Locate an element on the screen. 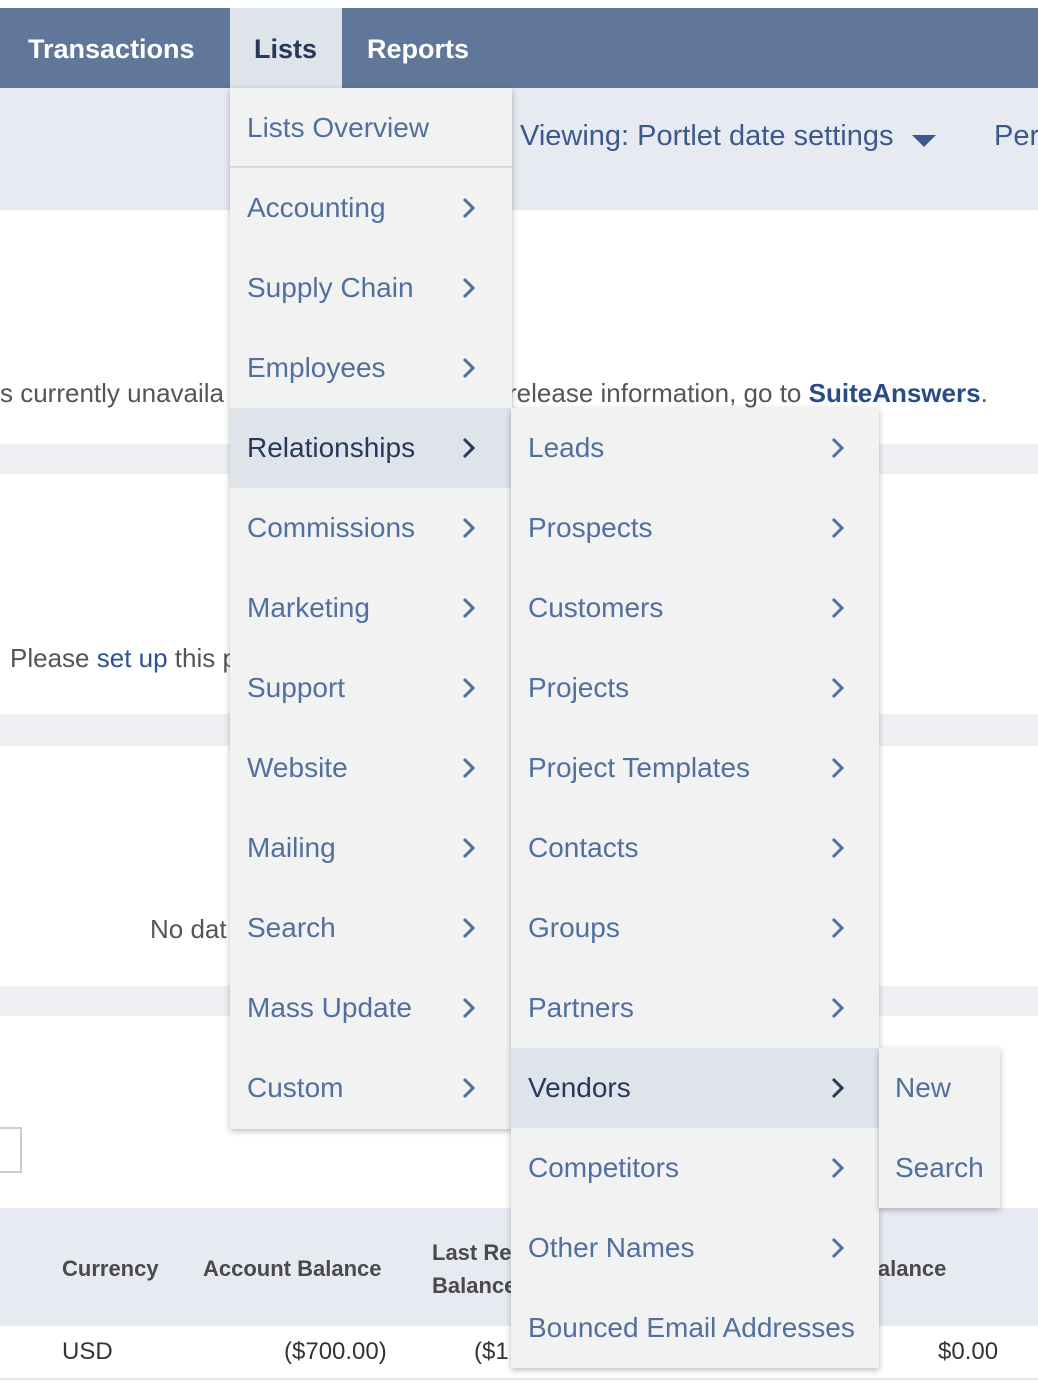  menu-item-competitors: Competitors is located at coordinates (695, 1168).